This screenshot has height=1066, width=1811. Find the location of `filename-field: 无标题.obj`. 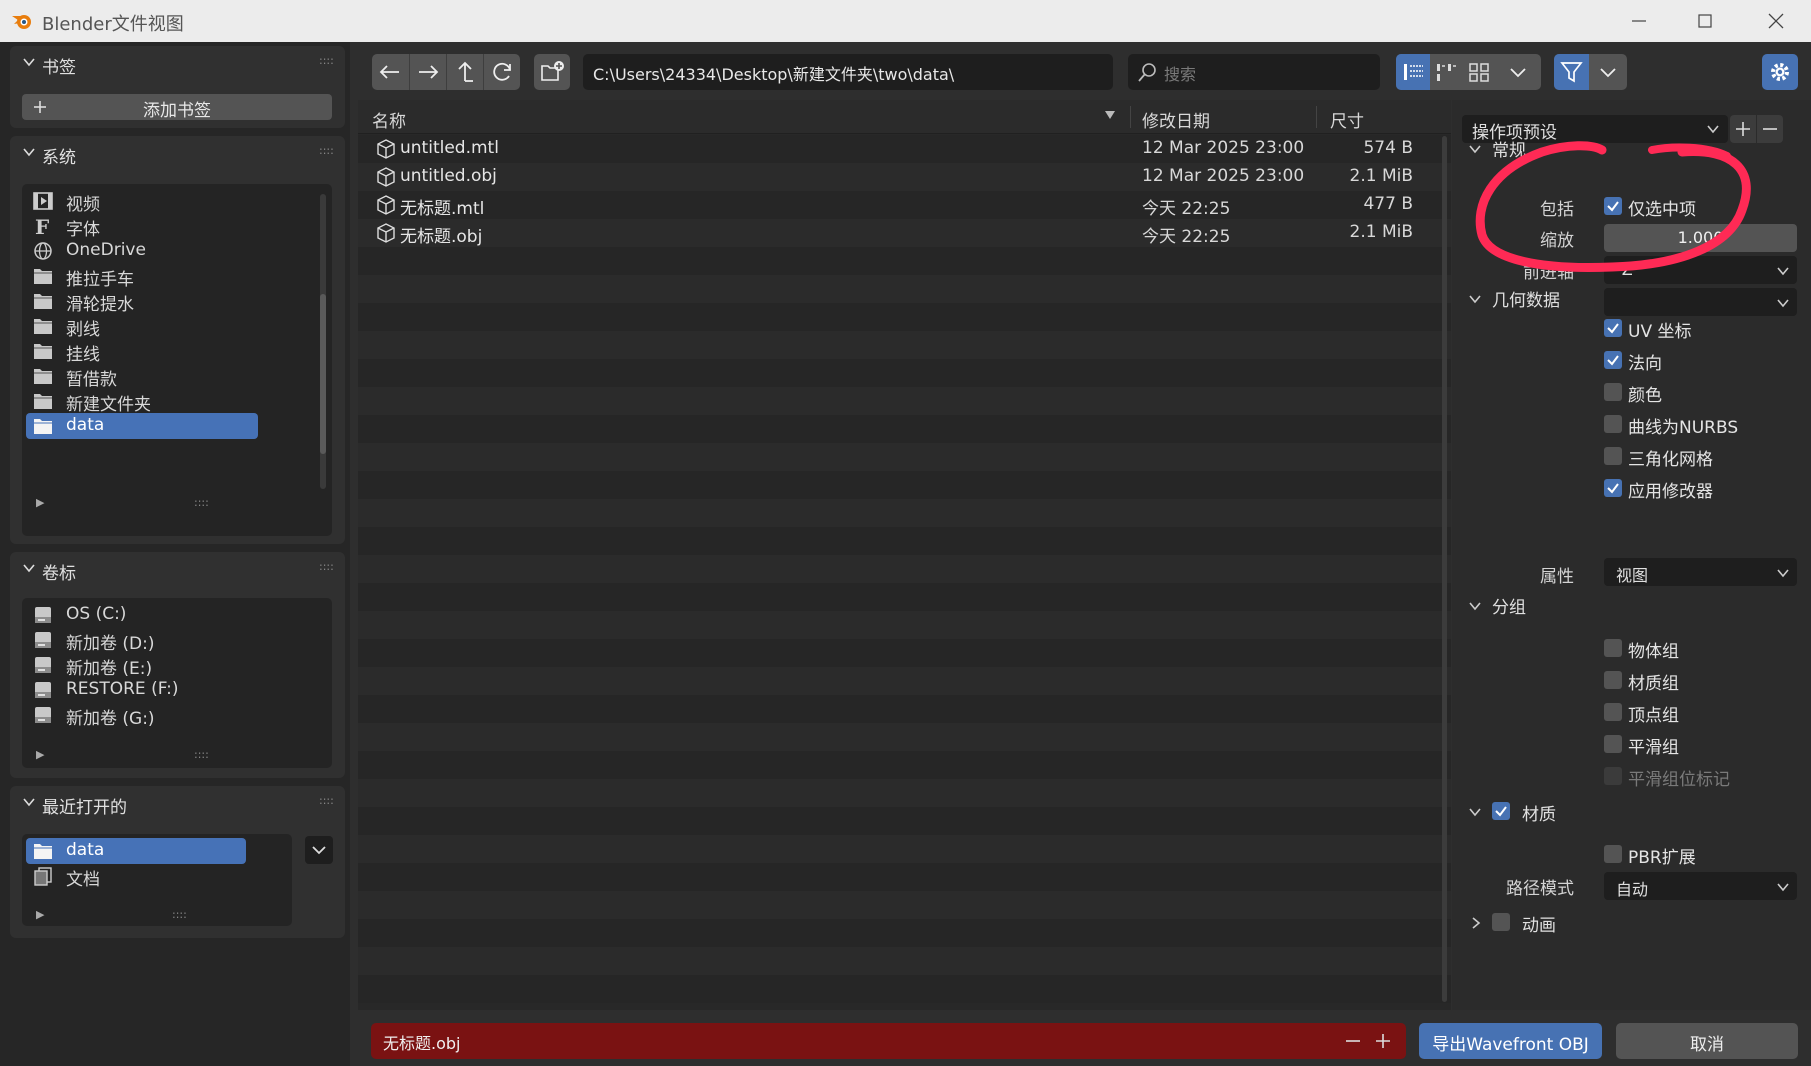

filename-field: 无标题.obj is located at coordinates (888, 1041).